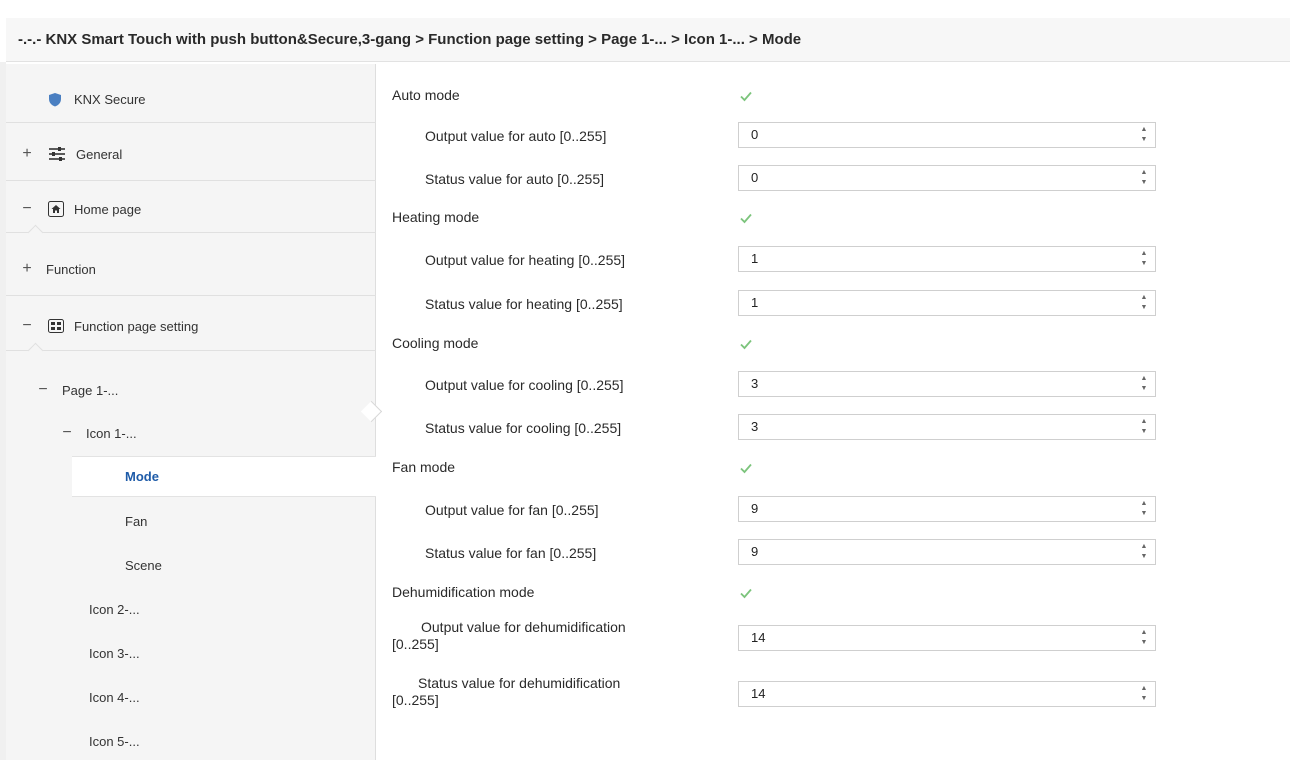 The height and width of the screenshot is (760, 1290). What do you see at coordinates (110, 99) in the screenshot?
I see `sidebar-item-label: KNX Secure` at bounding box center [110, 99].